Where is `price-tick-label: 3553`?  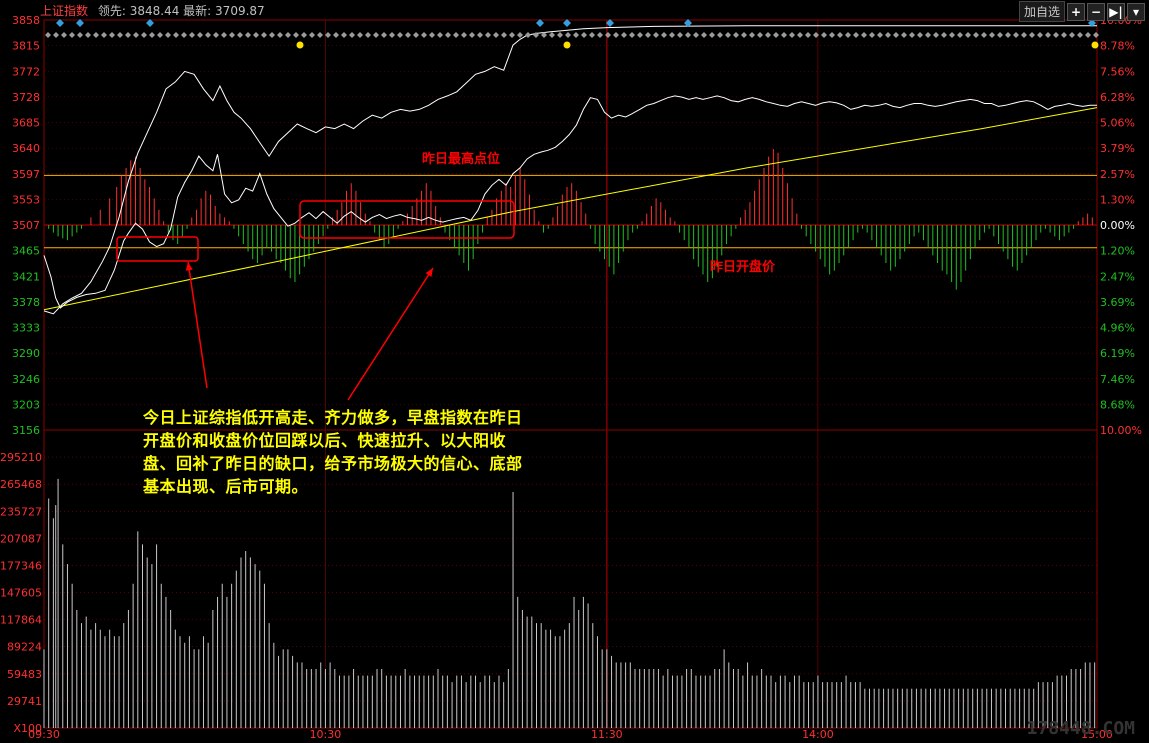
price-tick-label: 3553 is located at coordinates (26, 199).